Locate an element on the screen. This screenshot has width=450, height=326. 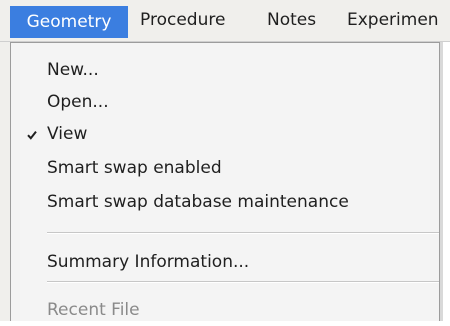
window-background is located at coordinates (445, 181).